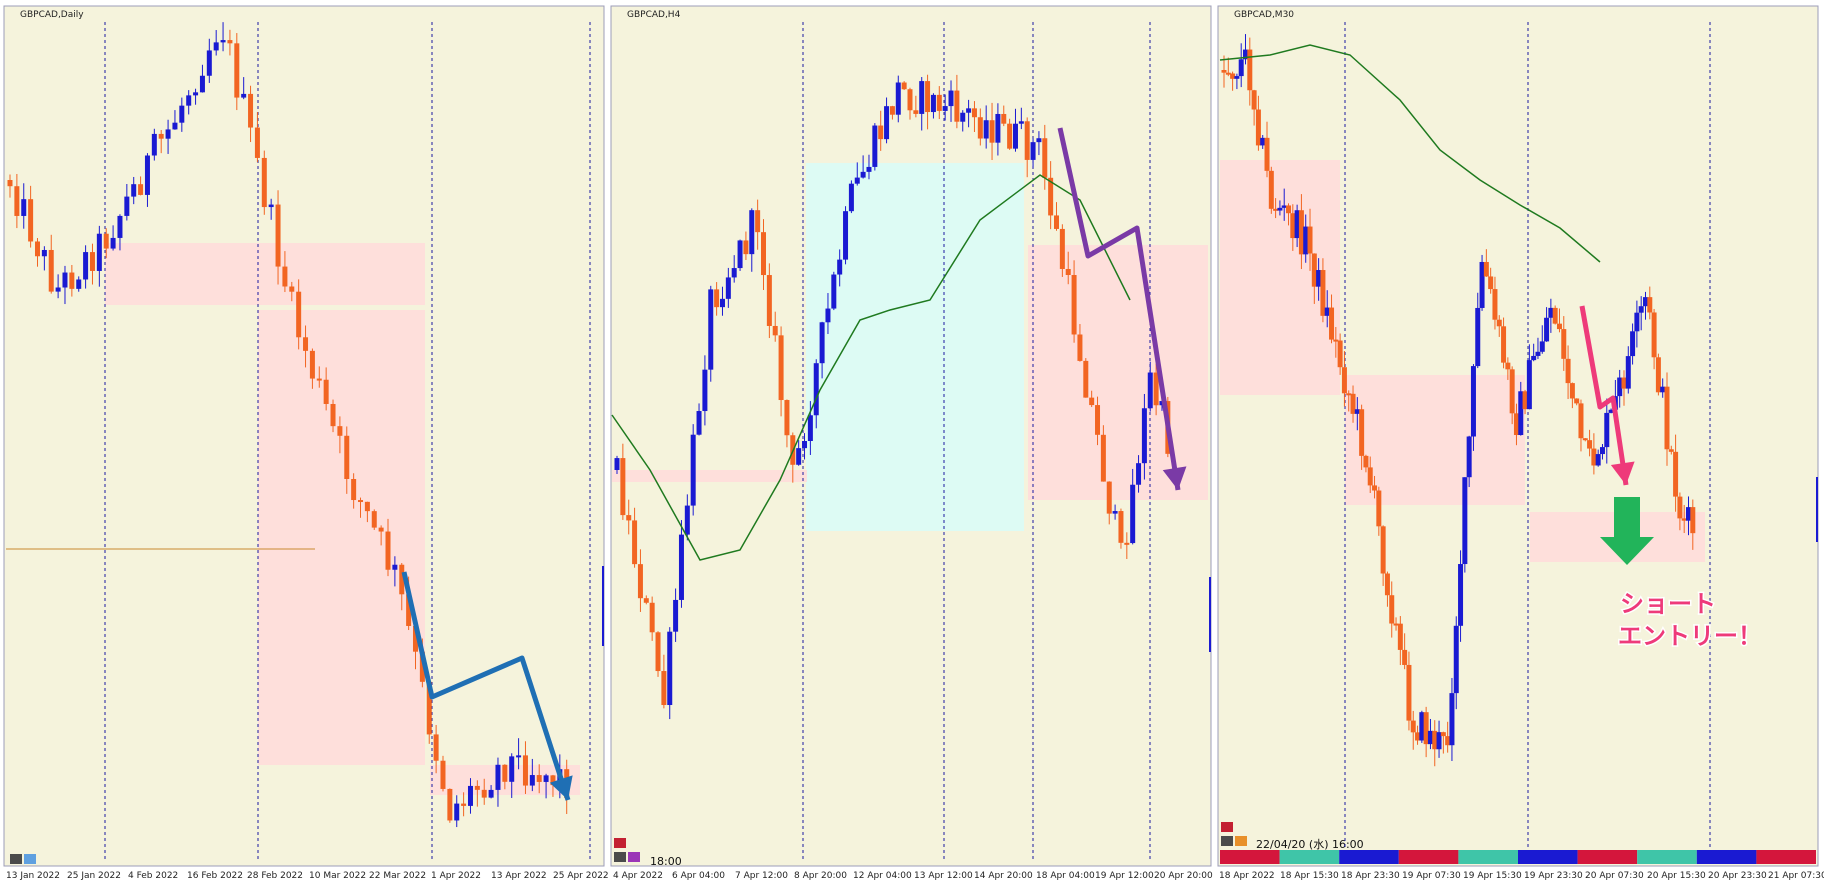 The image size is (1824, 890). Describe the element at coordinates (519, 876) in the screenshot. I see `daily-x-label: 13 Apr 2022` at that location.